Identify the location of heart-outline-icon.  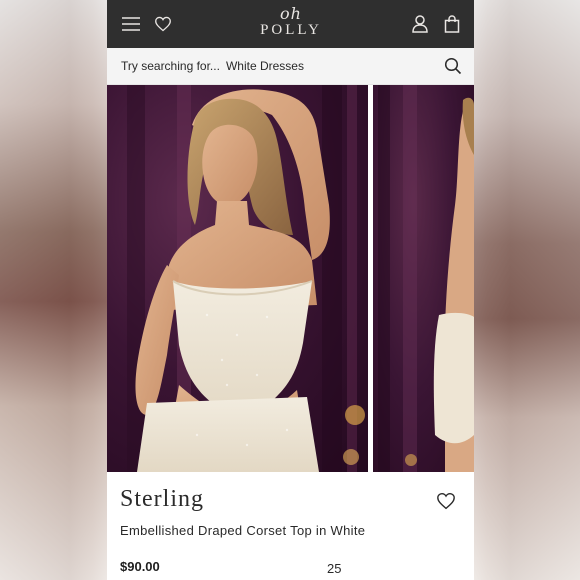
(446, 501).